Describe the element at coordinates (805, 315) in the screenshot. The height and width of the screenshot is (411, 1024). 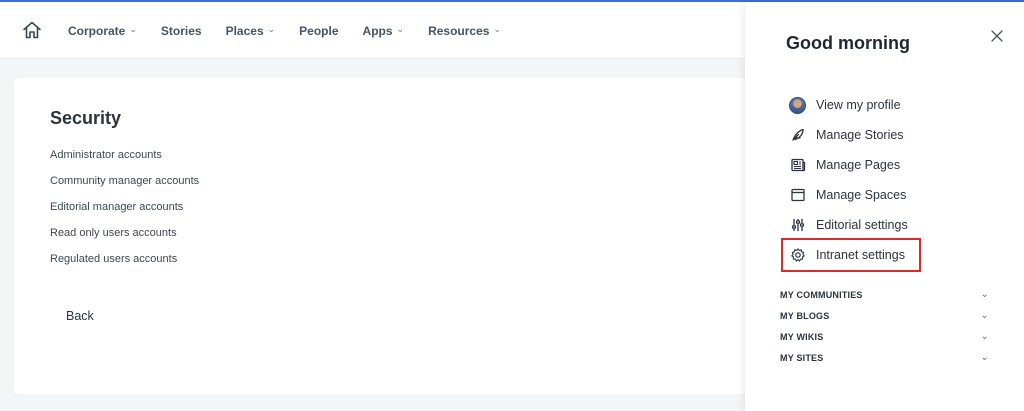
I see `section-label: MY BLOGS` at that location.